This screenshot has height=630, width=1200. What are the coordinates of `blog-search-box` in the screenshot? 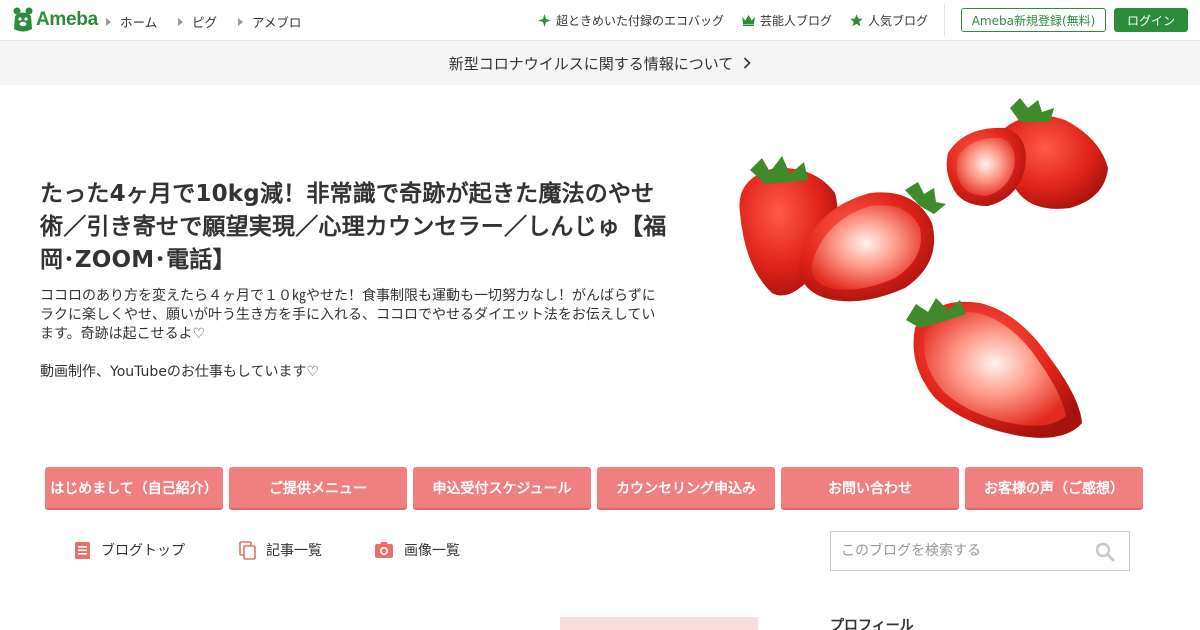 It's located at (980, 551).